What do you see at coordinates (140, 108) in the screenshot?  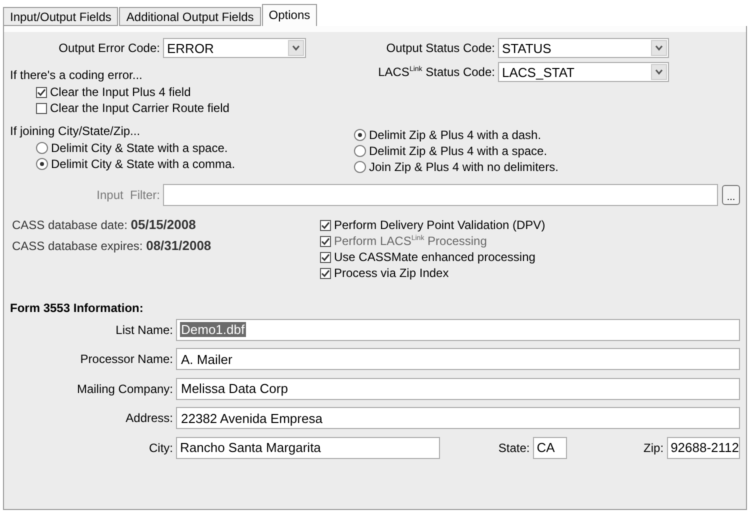 I see `checkbox-label: Clear the Input Carrier Route field` at bounding box center [140, 108].